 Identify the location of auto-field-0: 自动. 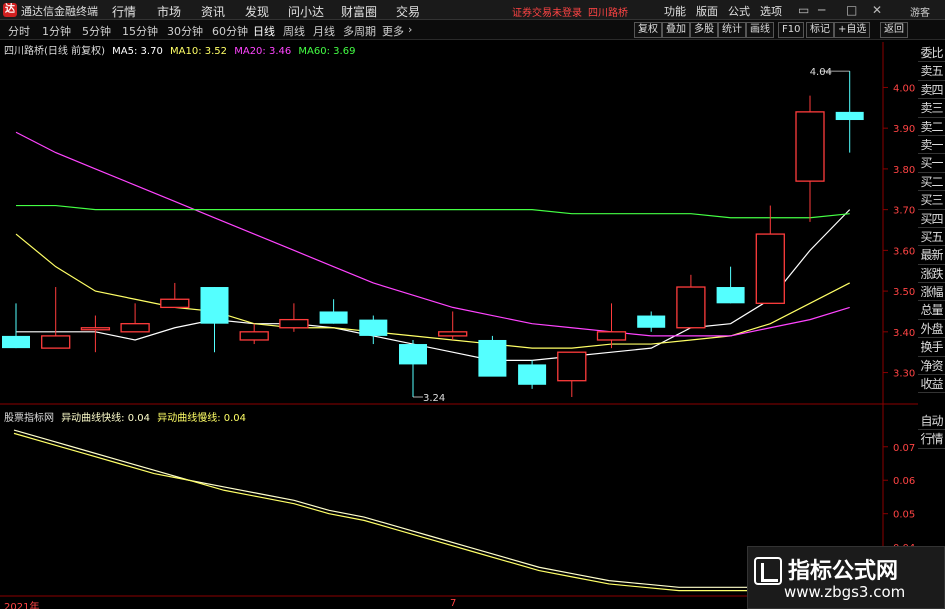
(931, 421).